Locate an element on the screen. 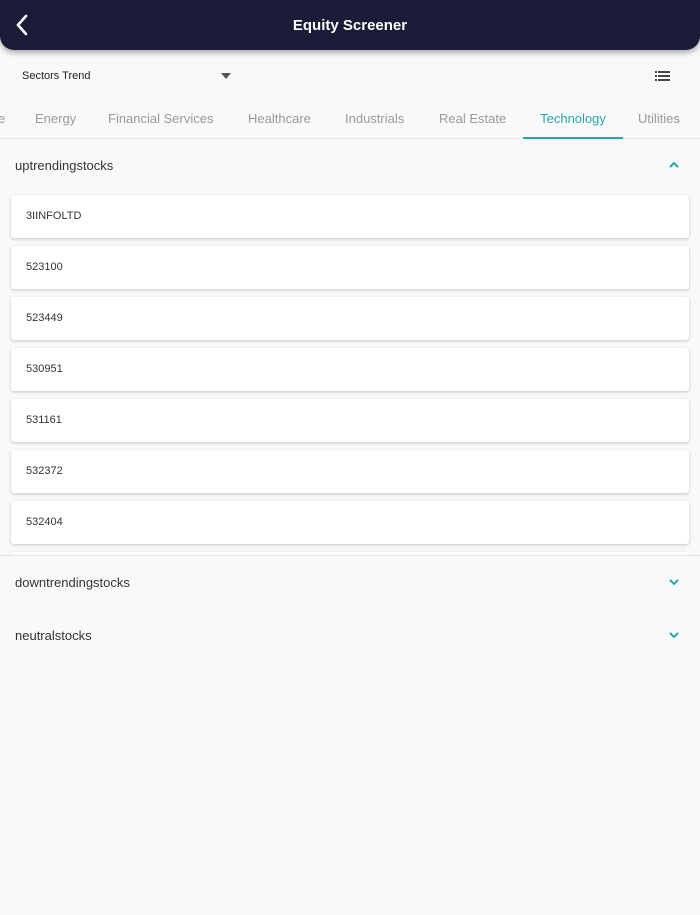 The height and width of the screenshot is (915, 700). section-label: downtrendingstocks is located at coordinates (72, 582).